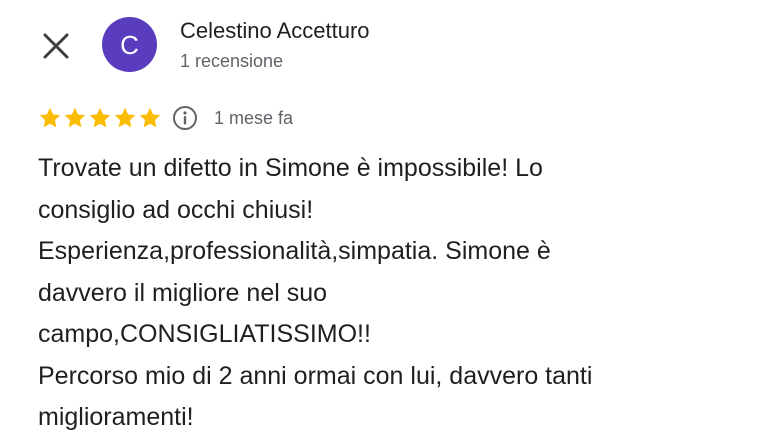 The width and height of the screenshot is (768, 439). What do you see at coordinates (254, 117) in the screenshot?
I see `review-date: 1 mese fa` at bounding box center [254, 117].